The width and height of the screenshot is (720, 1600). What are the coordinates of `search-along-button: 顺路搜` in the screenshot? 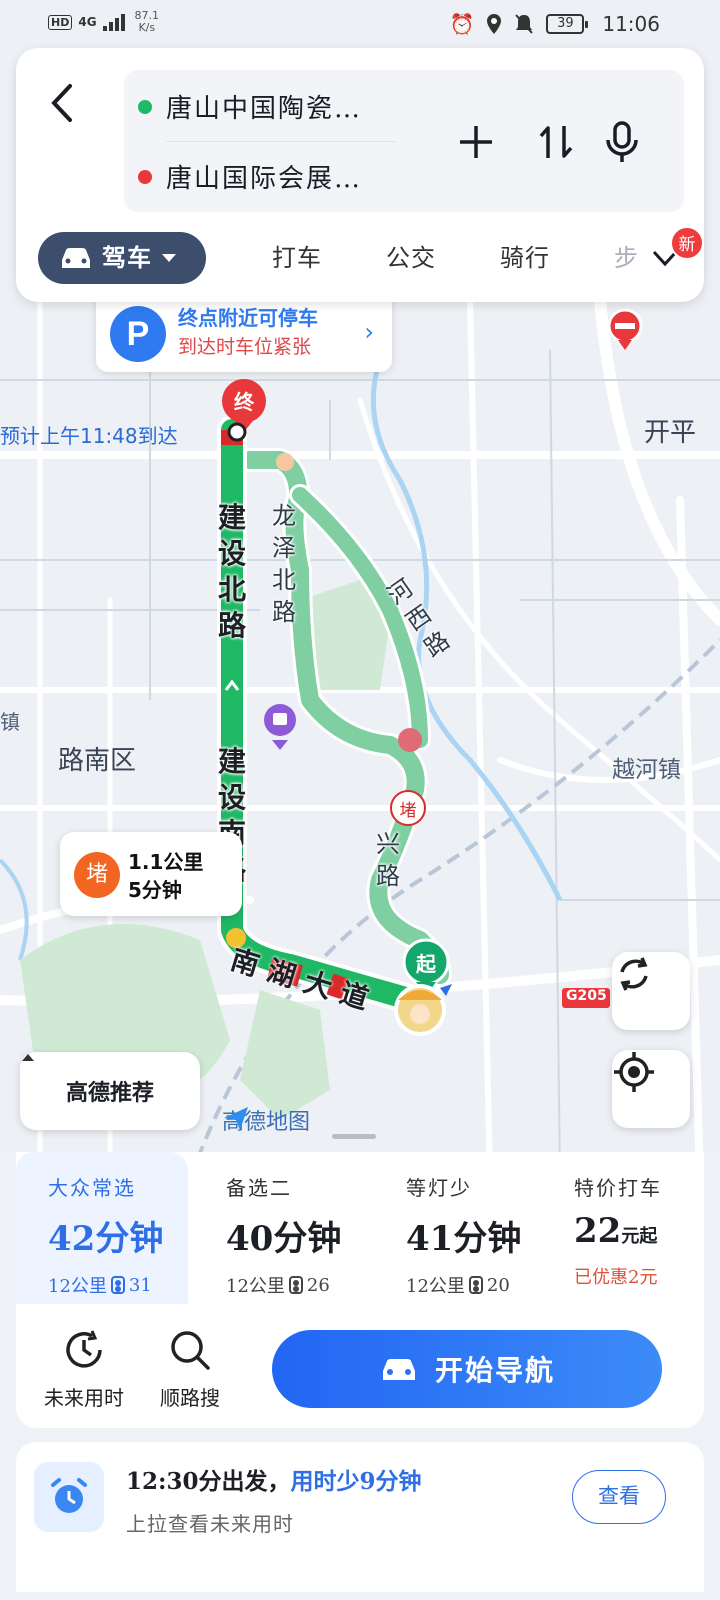 It's located at (190, 1369).